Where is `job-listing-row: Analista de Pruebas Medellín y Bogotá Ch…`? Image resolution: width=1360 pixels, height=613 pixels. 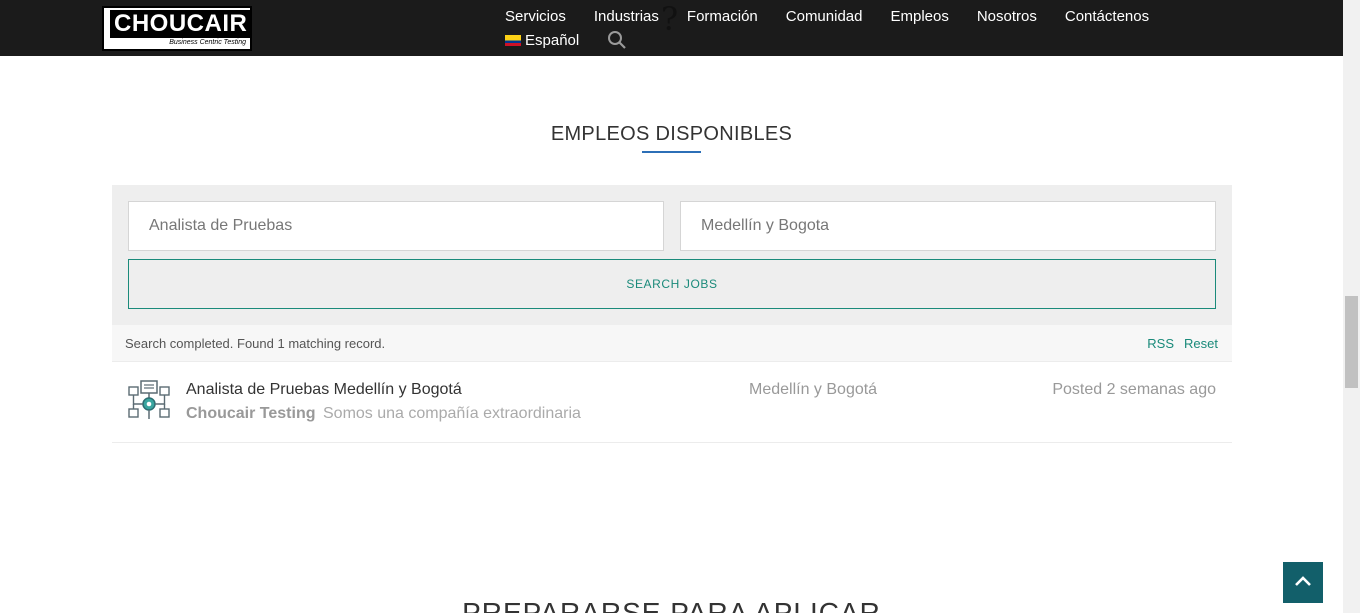 job-listing-row: Analista de Pruebas Medellín y Bogotá Ch… is located at coordinates (672, 403).